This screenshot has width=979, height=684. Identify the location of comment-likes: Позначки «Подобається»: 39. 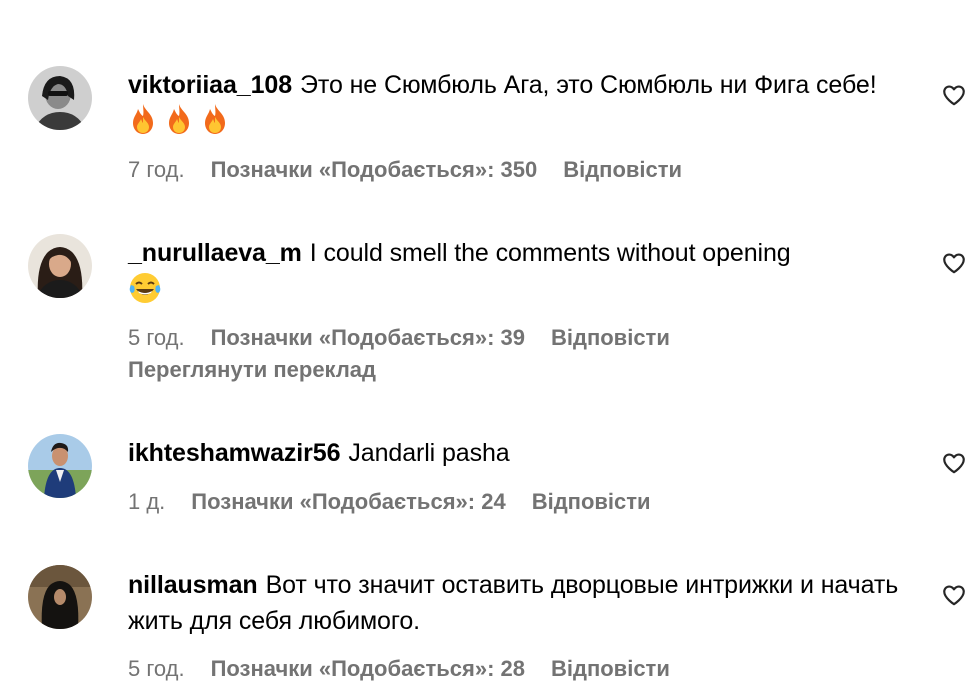
(368, 338).